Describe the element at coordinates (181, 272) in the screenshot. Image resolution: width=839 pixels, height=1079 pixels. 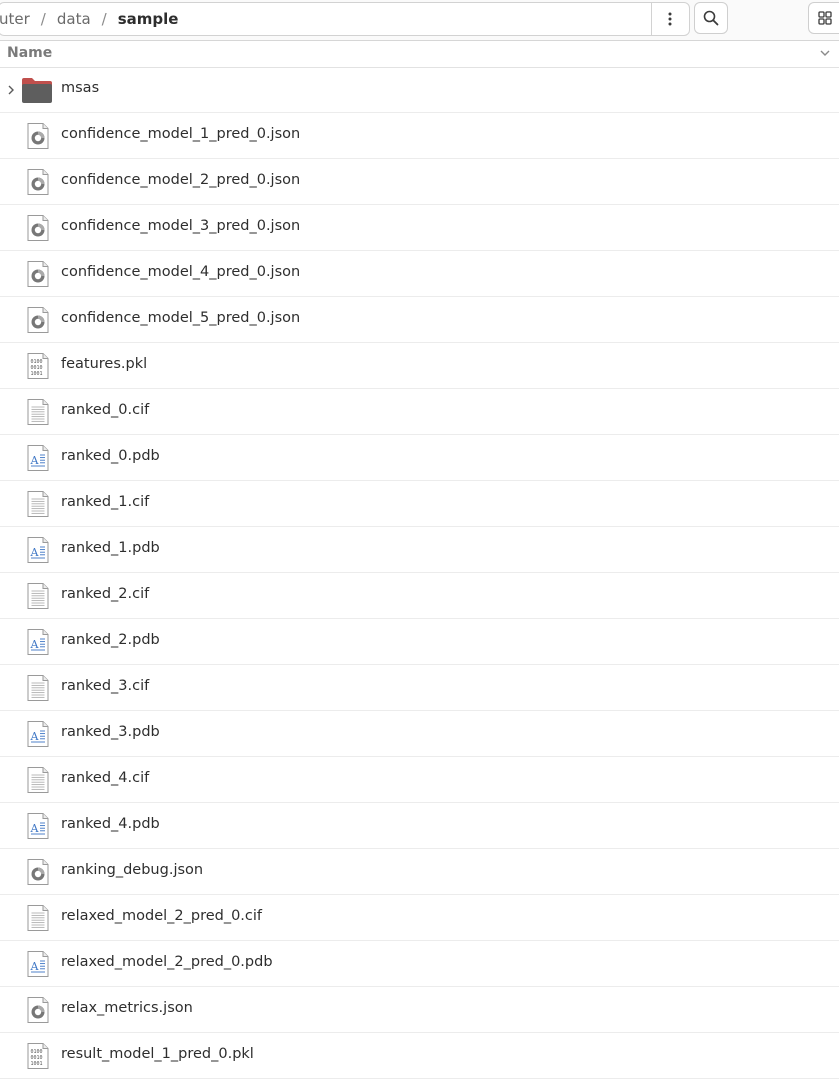
I see `file-name: confidence_model_4_pred_0.json` at that location.